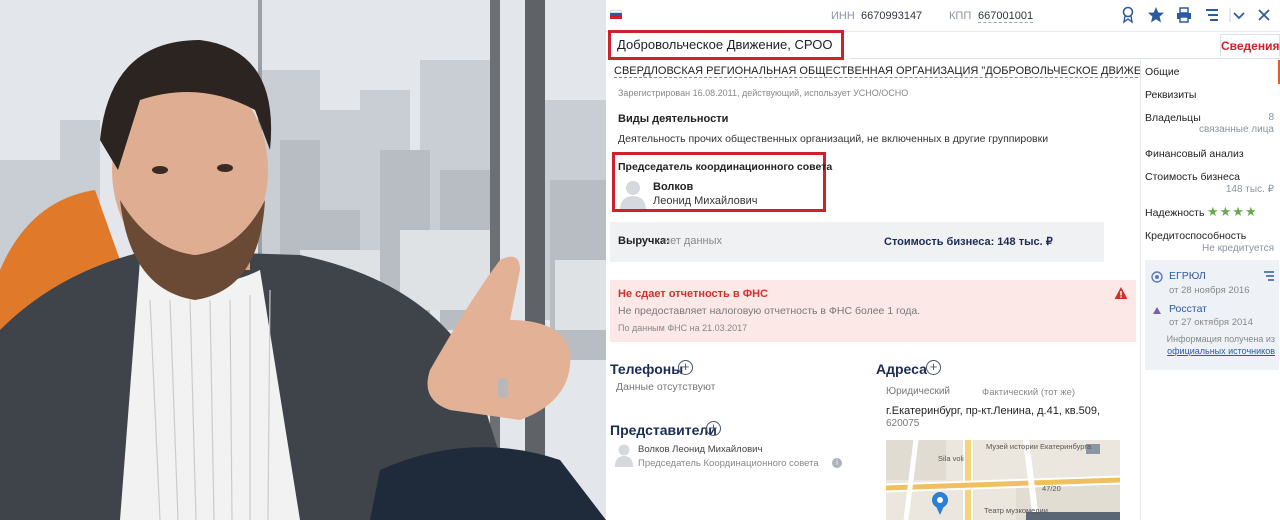 The width and height of the screenshot is (1280, 520). Describe the element at coordinates (644, 241) in the screenshot. I see `revenue-label: Выручка:` at that location.